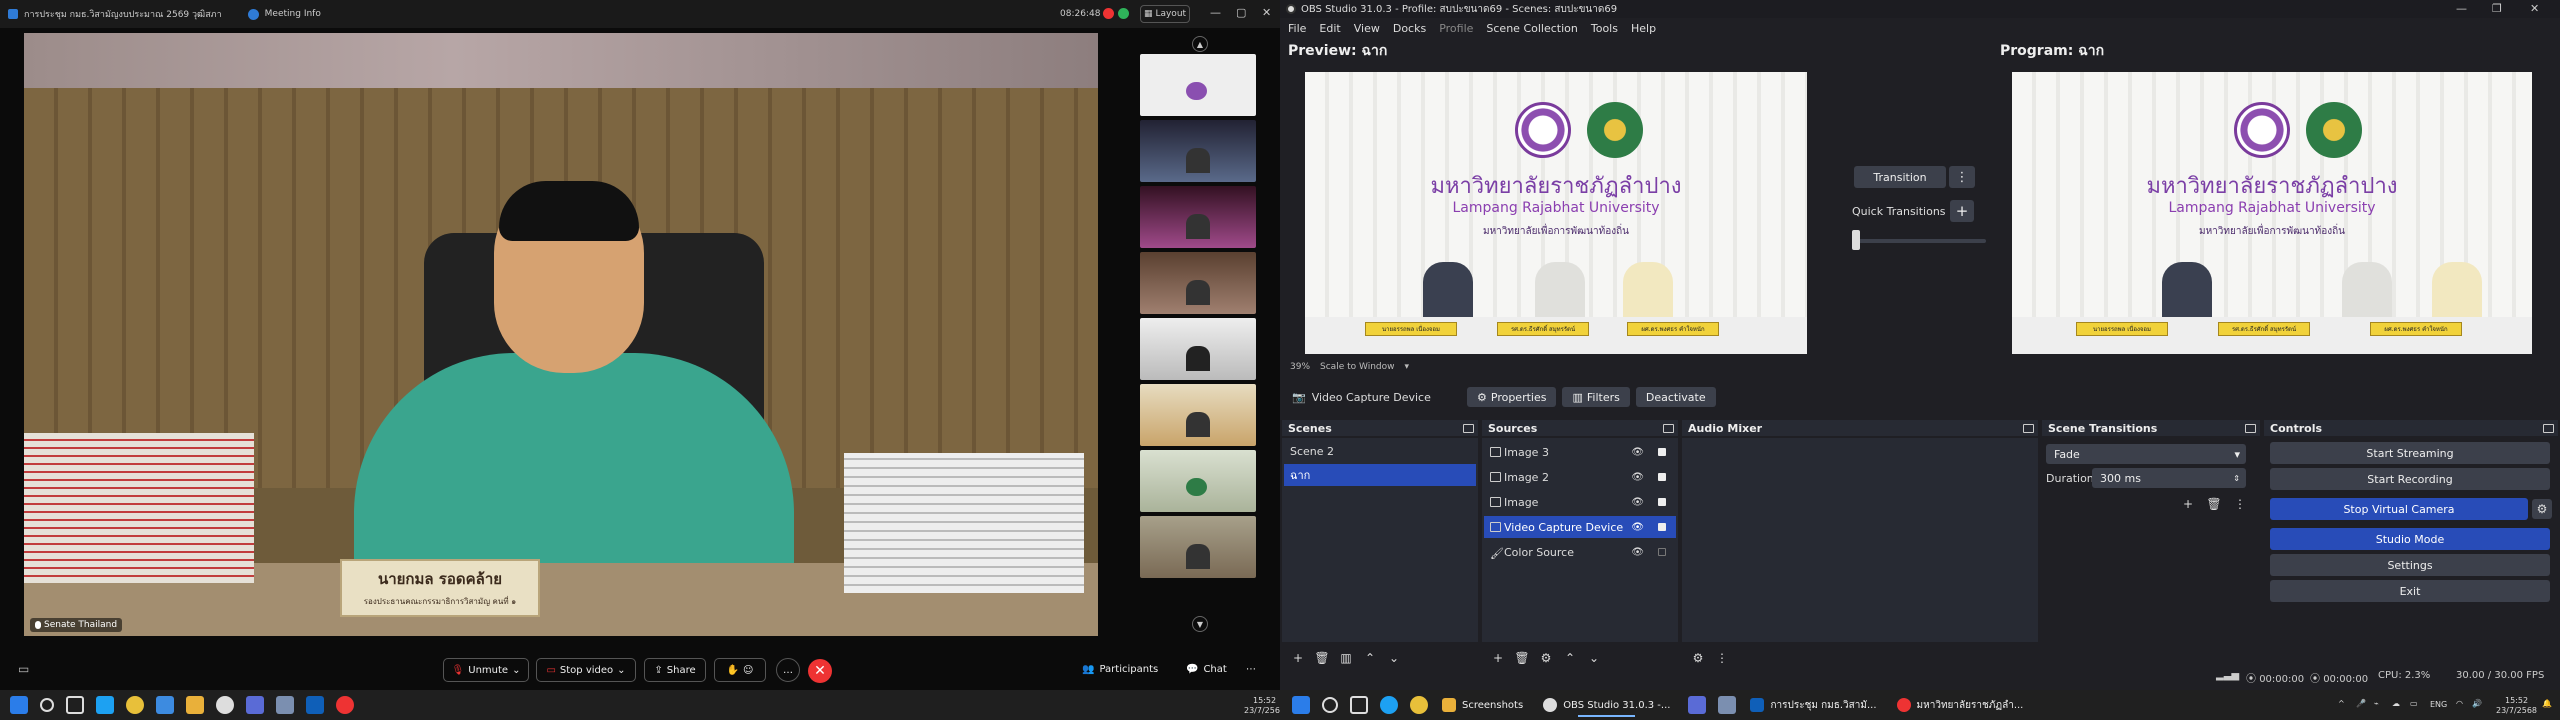 This screenshot has width=2560, height=720. I want to click on more-options-button: ⋯, so click(1251, 669).